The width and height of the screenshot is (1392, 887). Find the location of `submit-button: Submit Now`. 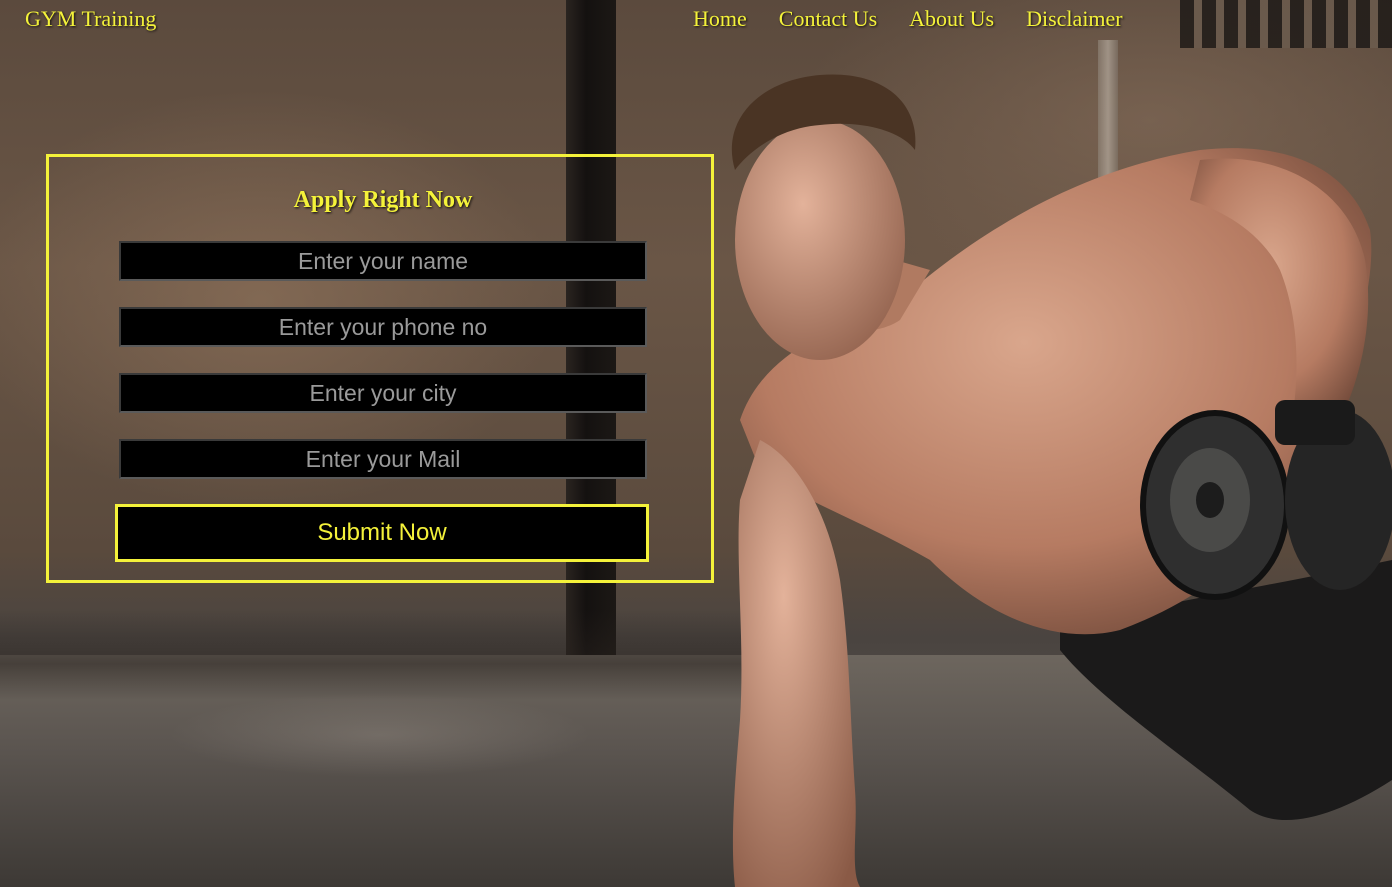

submit-button: Submit Now is located at coordinates (382, 533).